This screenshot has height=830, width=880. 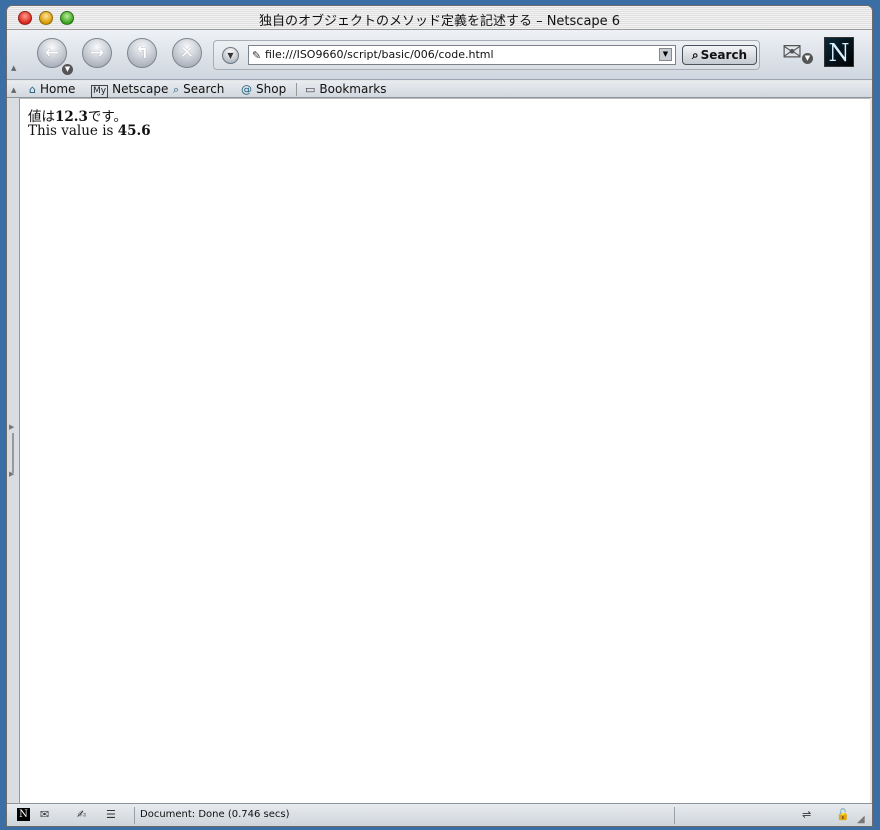 I want to click on status-divider-right, so click(x=674, y=815).